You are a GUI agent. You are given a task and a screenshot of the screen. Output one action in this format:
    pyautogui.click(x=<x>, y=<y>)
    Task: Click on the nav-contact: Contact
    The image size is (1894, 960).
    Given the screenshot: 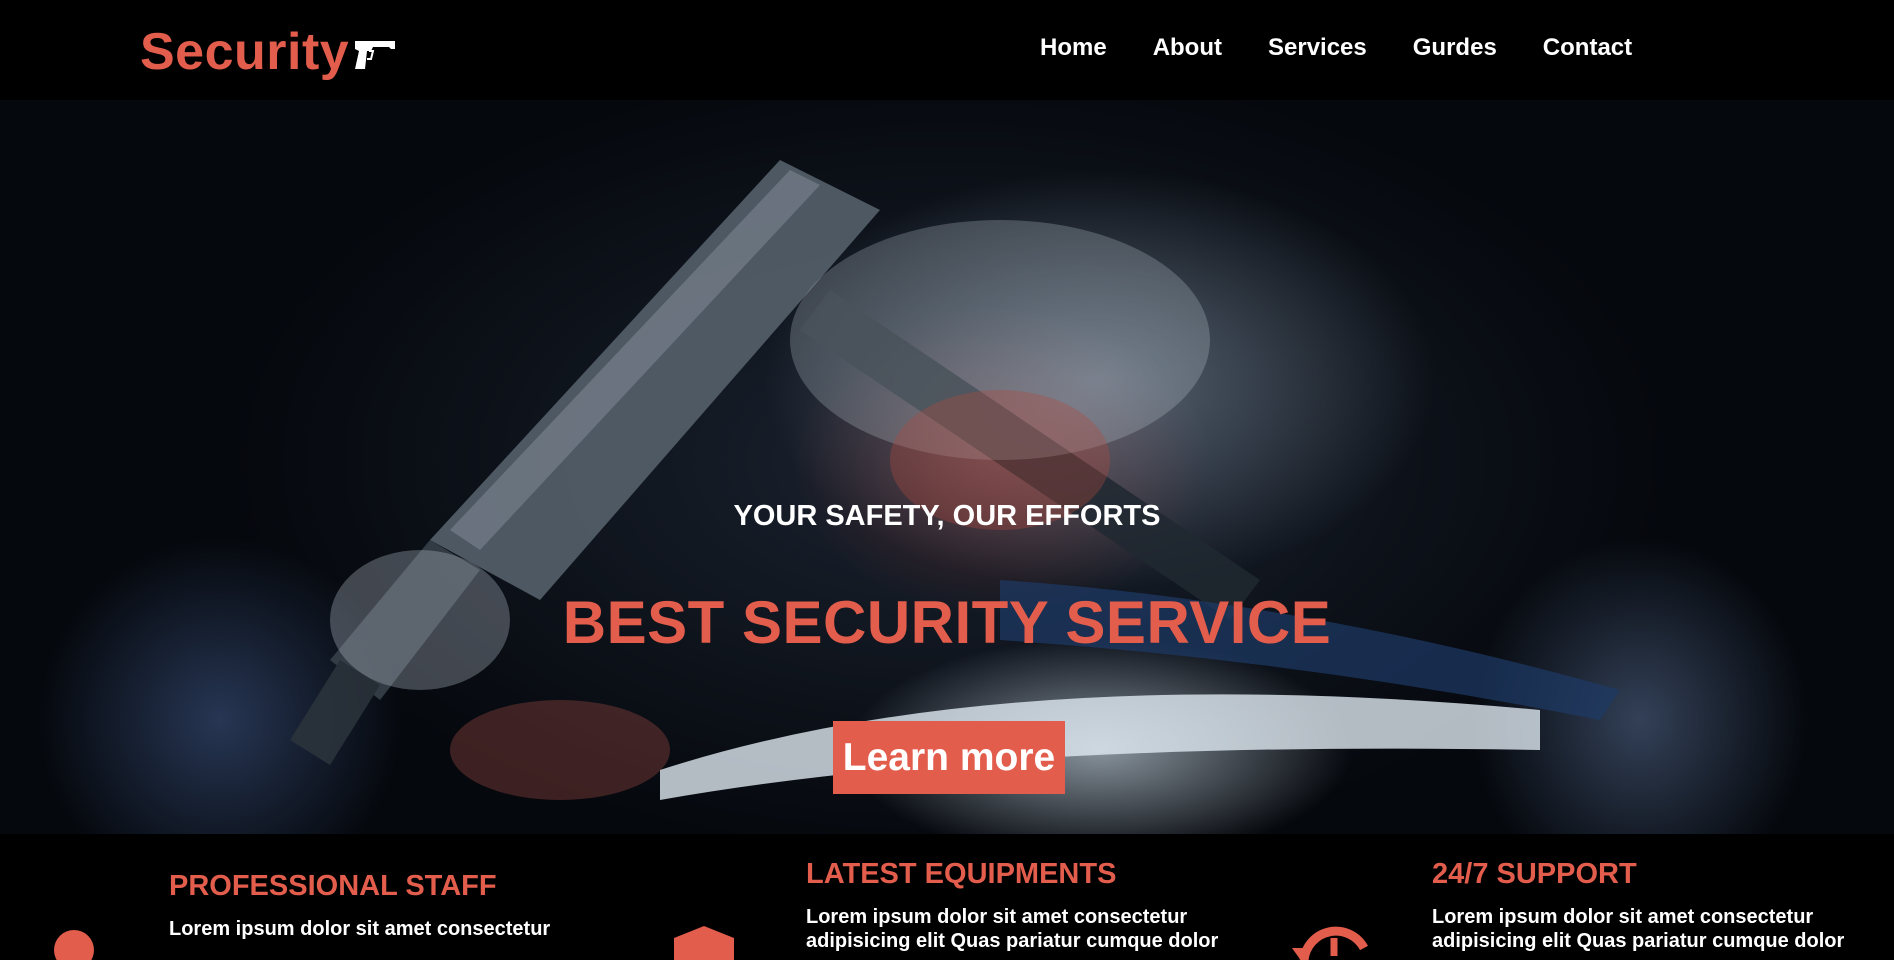 What is the action you would take?
    pyautogui.click(x=1587, y=48)
    